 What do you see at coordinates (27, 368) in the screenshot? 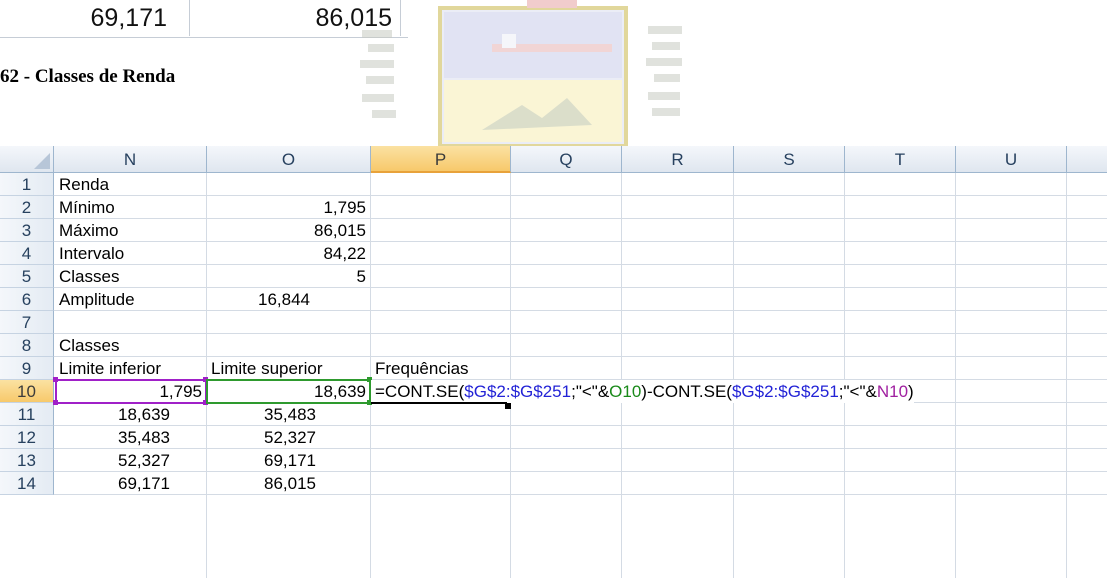
I see `row-header-9: 9` at bounding box center [27, 368].